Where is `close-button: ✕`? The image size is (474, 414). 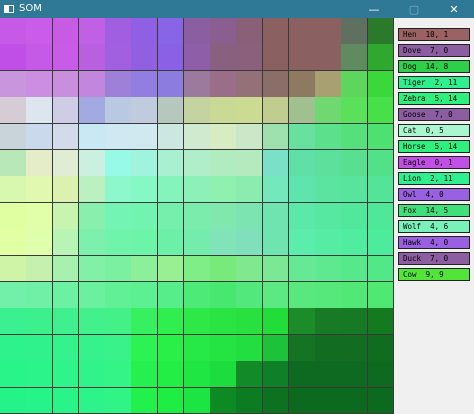 close-button: ✕ is located at coordinates (454, 9).